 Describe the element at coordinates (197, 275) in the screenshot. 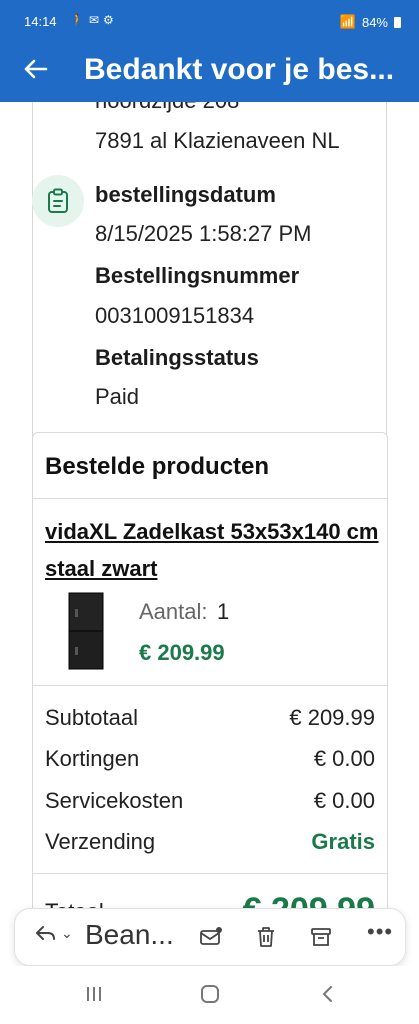

I see `order-number-label: Bestellingsnummer` at that location.